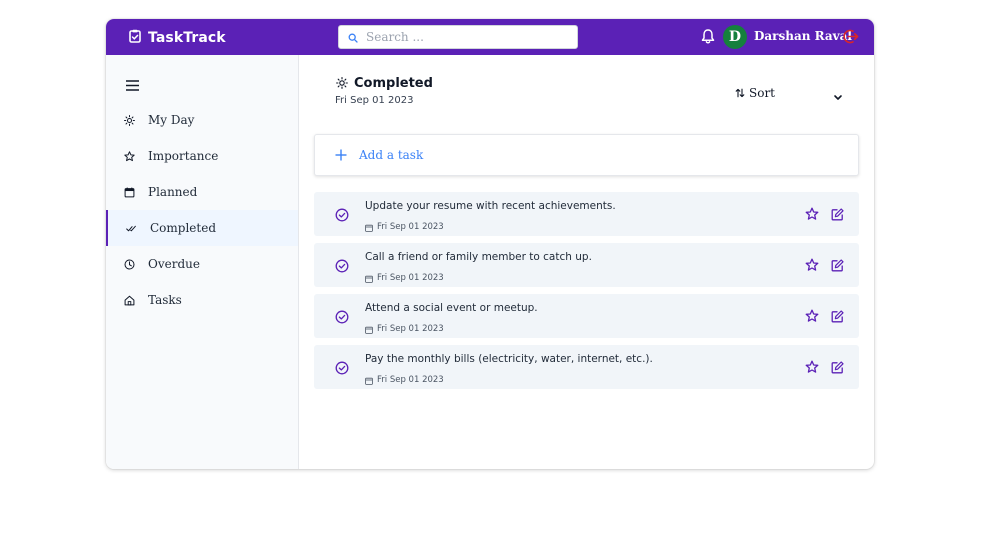  What do you see at coordinates (762, 92) in the screenshot?
I see `sort-label: Sort` at bounding box center [762, 92].